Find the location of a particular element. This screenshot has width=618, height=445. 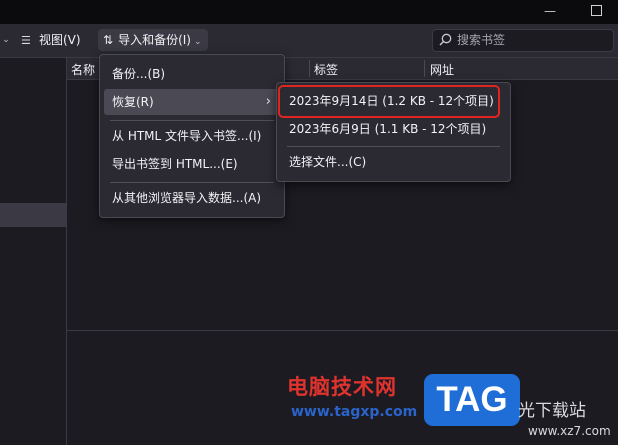

column-header-tags: 标签 is located at coordinates (326, 69).